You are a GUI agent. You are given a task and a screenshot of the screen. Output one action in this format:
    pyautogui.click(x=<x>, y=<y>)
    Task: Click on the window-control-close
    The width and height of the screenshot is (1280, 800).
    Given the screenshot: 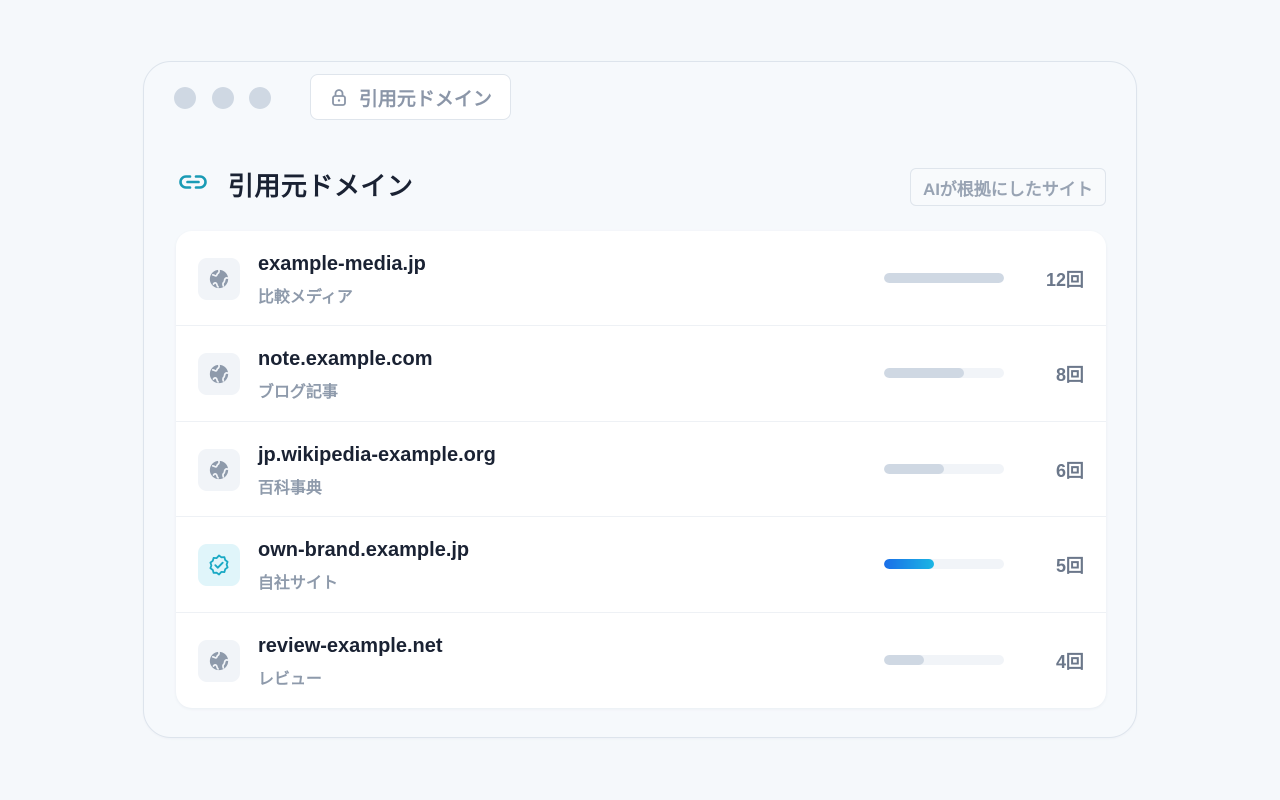 What is the action you would take?
    pyautogui.click(x=185, y=98)
    